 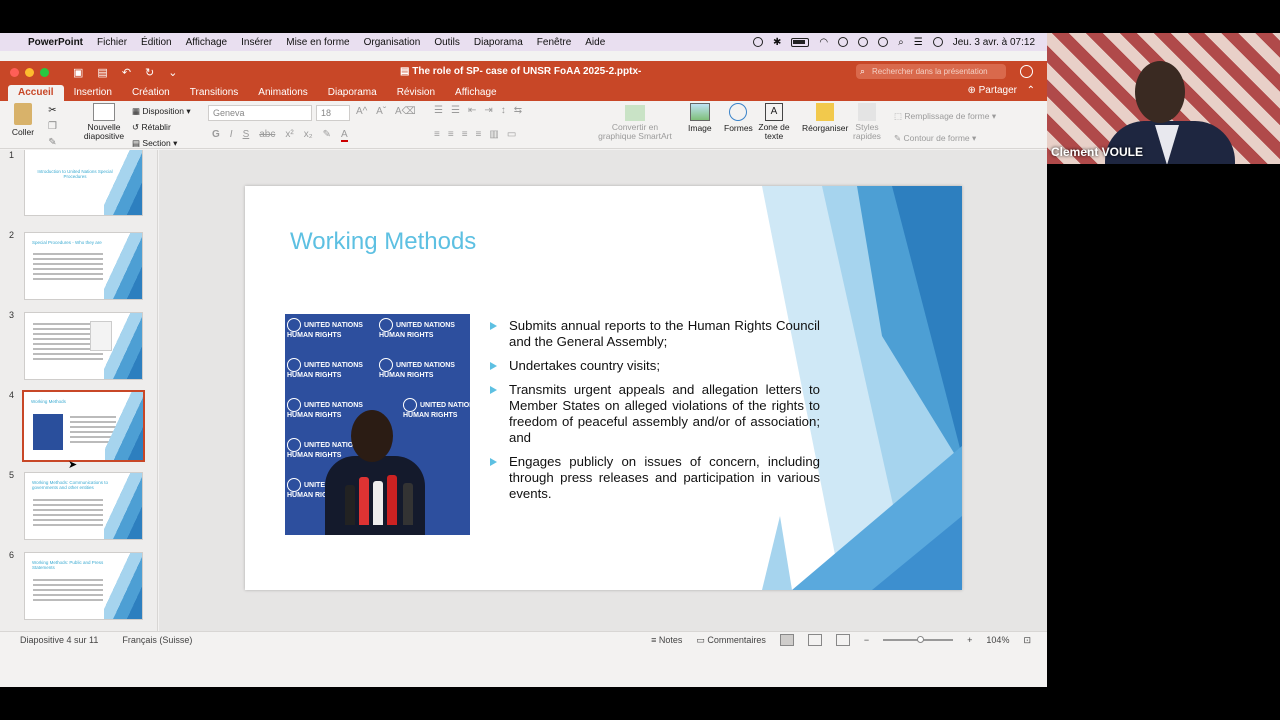 What do you see at coordinates (825, 118) in the screenshot?
I see `arrange-button: Réorganiser` at bounding box center [825, 118].